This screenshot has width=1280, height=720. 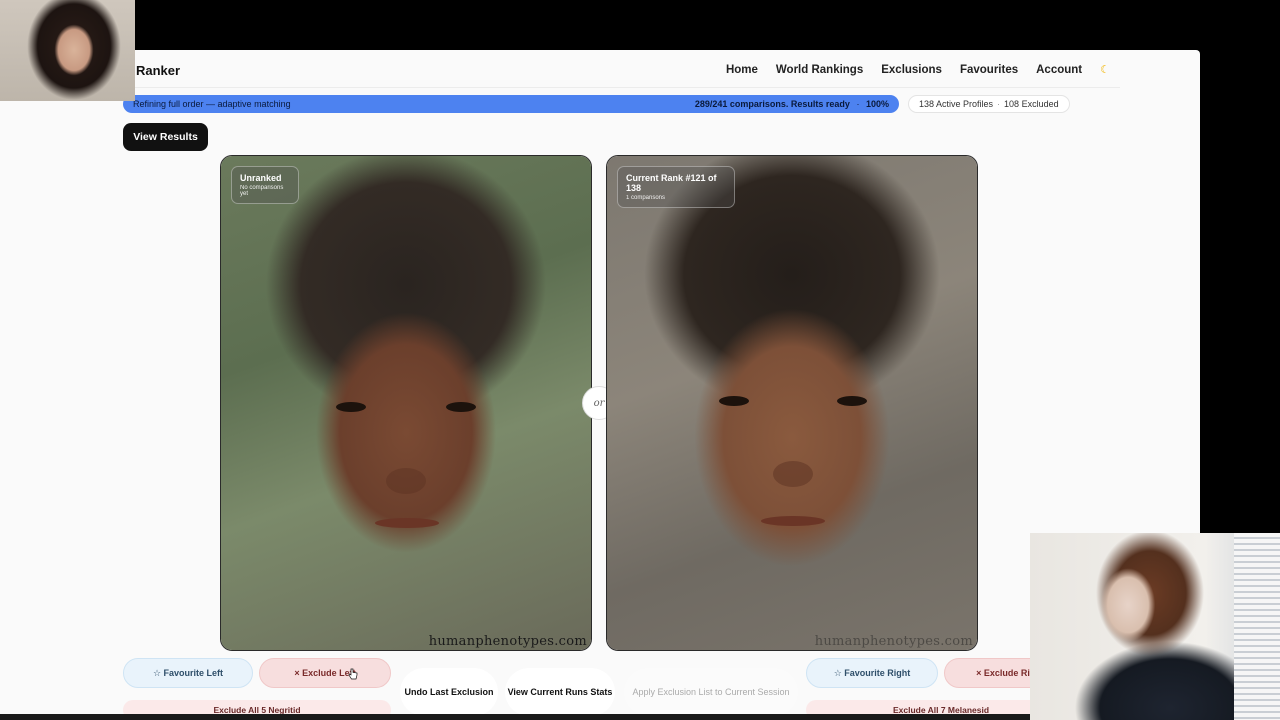 I want to click on excluded-count: 108 Excluded, so click(x=1031, y=104).